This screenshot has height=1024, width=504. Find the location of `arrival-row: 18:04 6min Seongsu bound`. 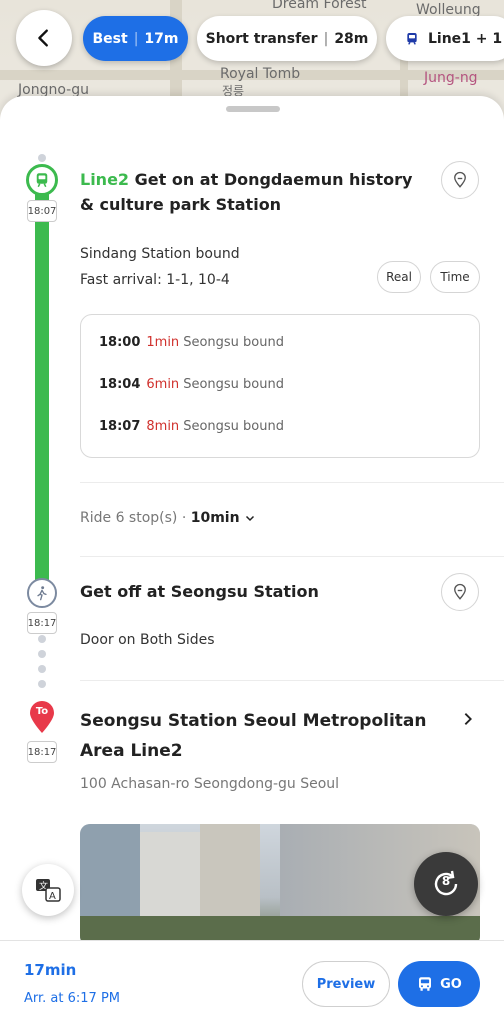

arrival-row: 18:04 6min Seongsu bound is located at coordinates (191, 384).